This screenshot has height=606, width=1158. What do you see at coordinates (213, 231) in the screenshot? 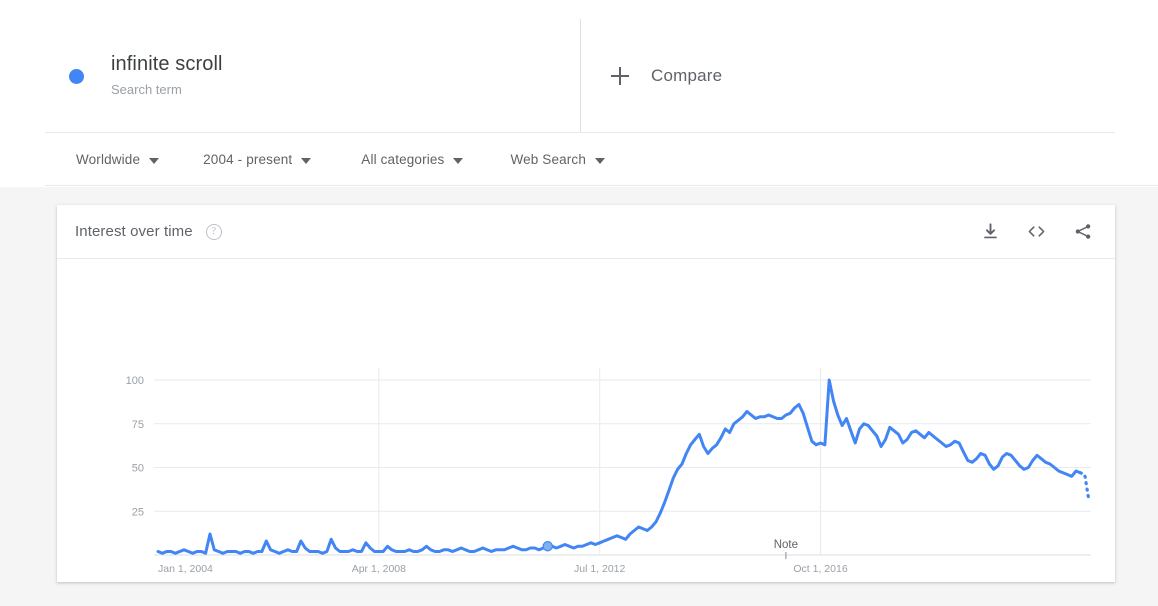
I see `help-circle-icon: ?` at bounding box center [213, 231].